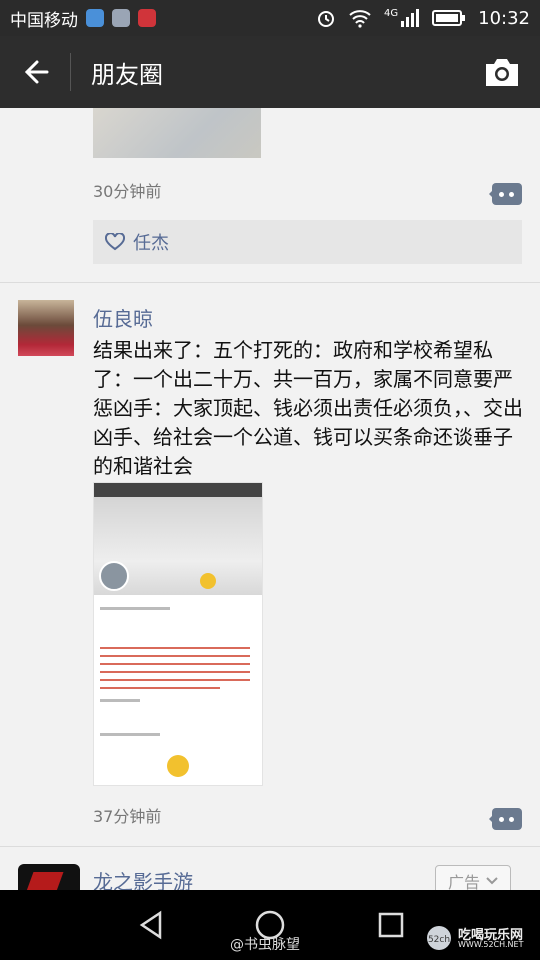  I want to click on liker-name: 任杰, so click(151, 242).